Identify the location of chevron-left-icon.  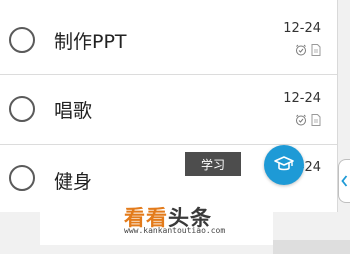
(344, 181).